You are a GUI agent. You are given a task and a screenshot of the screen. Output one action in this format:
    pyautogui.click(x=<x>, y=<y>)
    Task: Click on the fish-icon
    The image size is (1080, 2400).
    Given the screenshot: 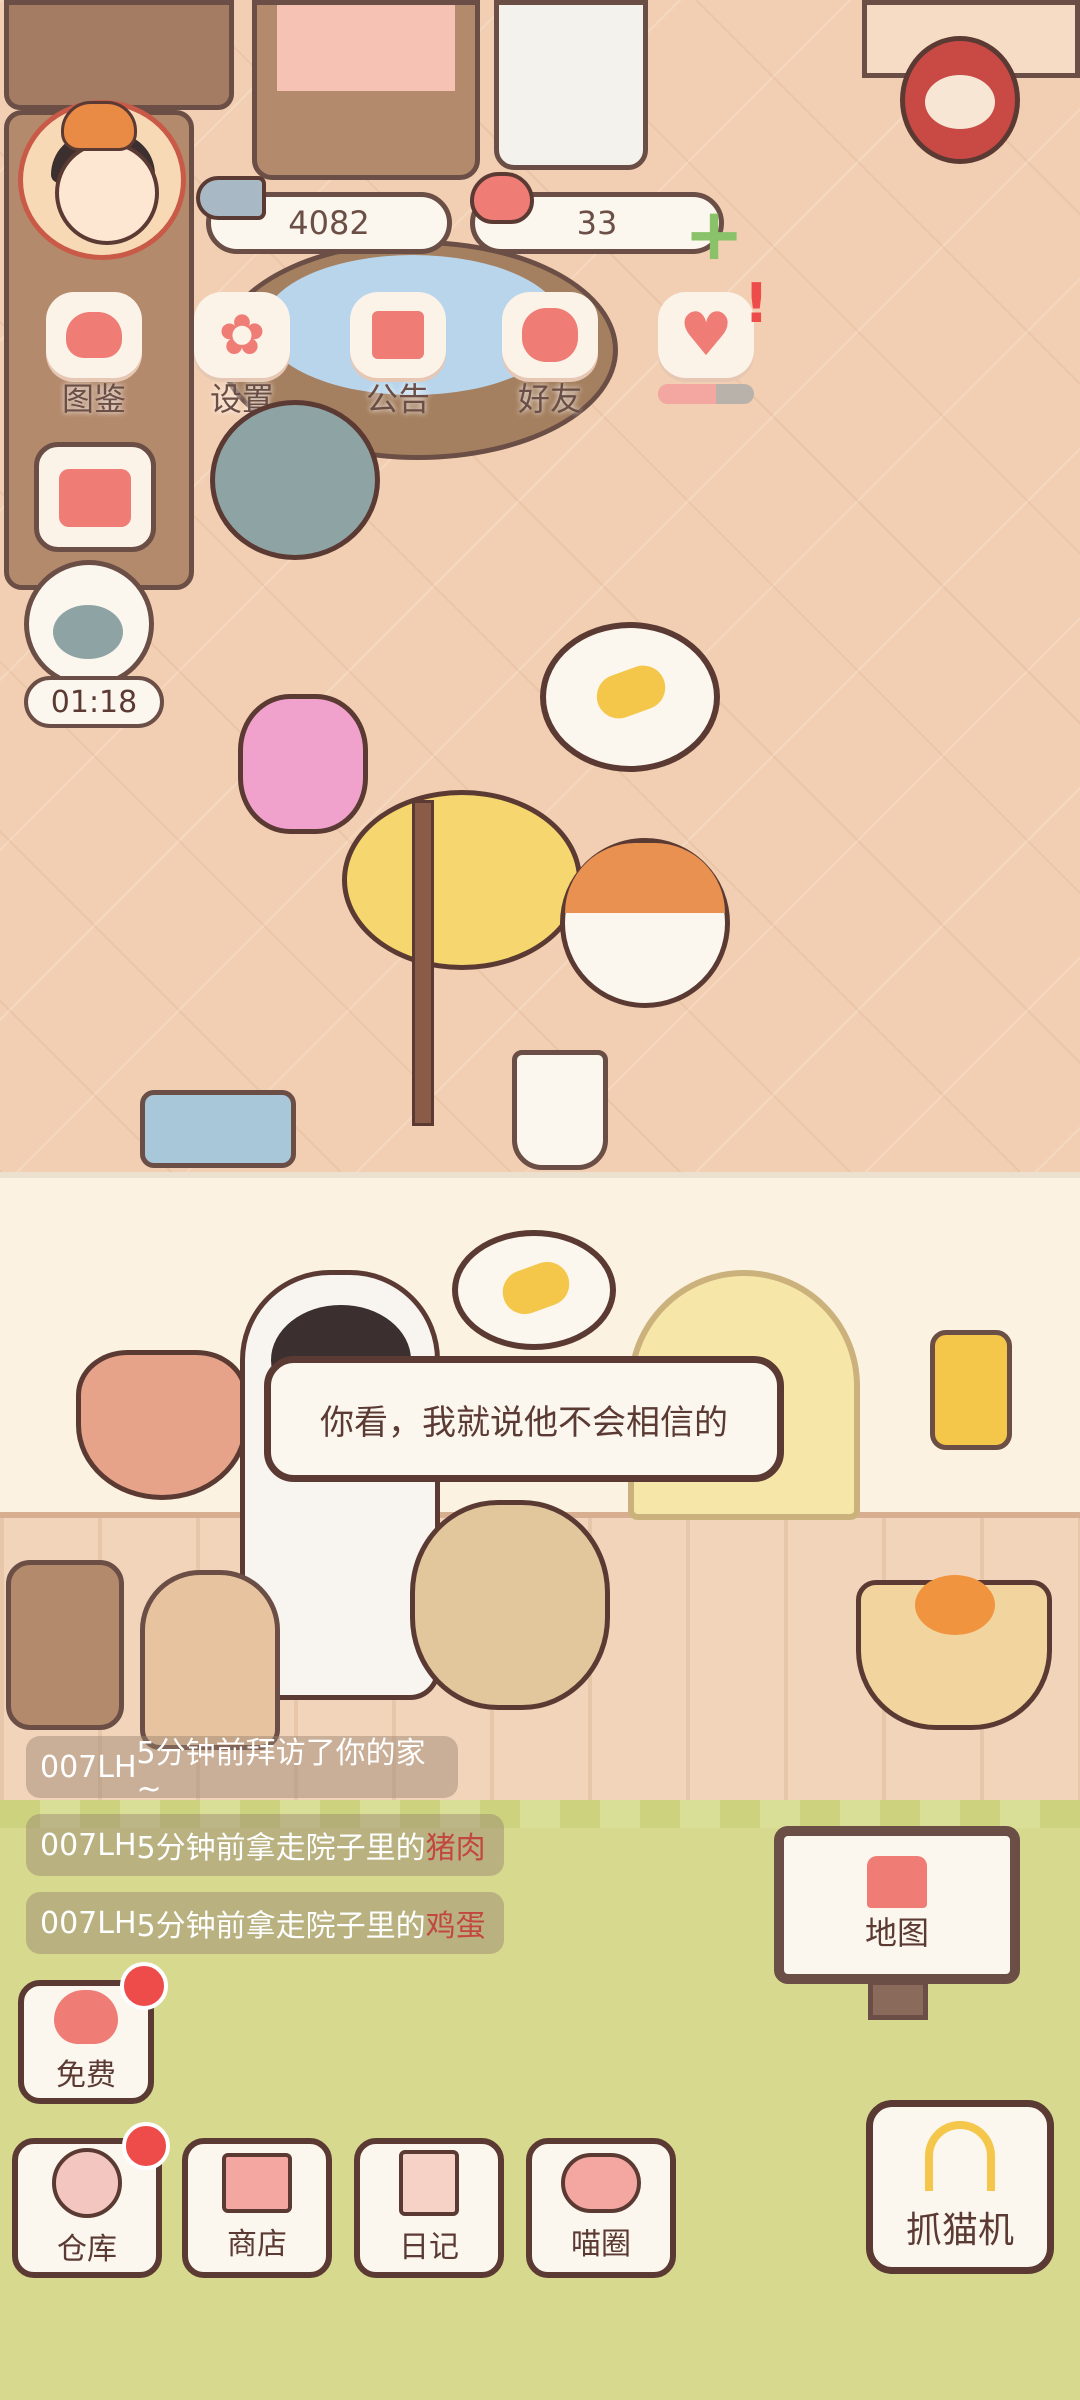 What is the action you would take?
    pyautogui.click(x=231, y=198)
    